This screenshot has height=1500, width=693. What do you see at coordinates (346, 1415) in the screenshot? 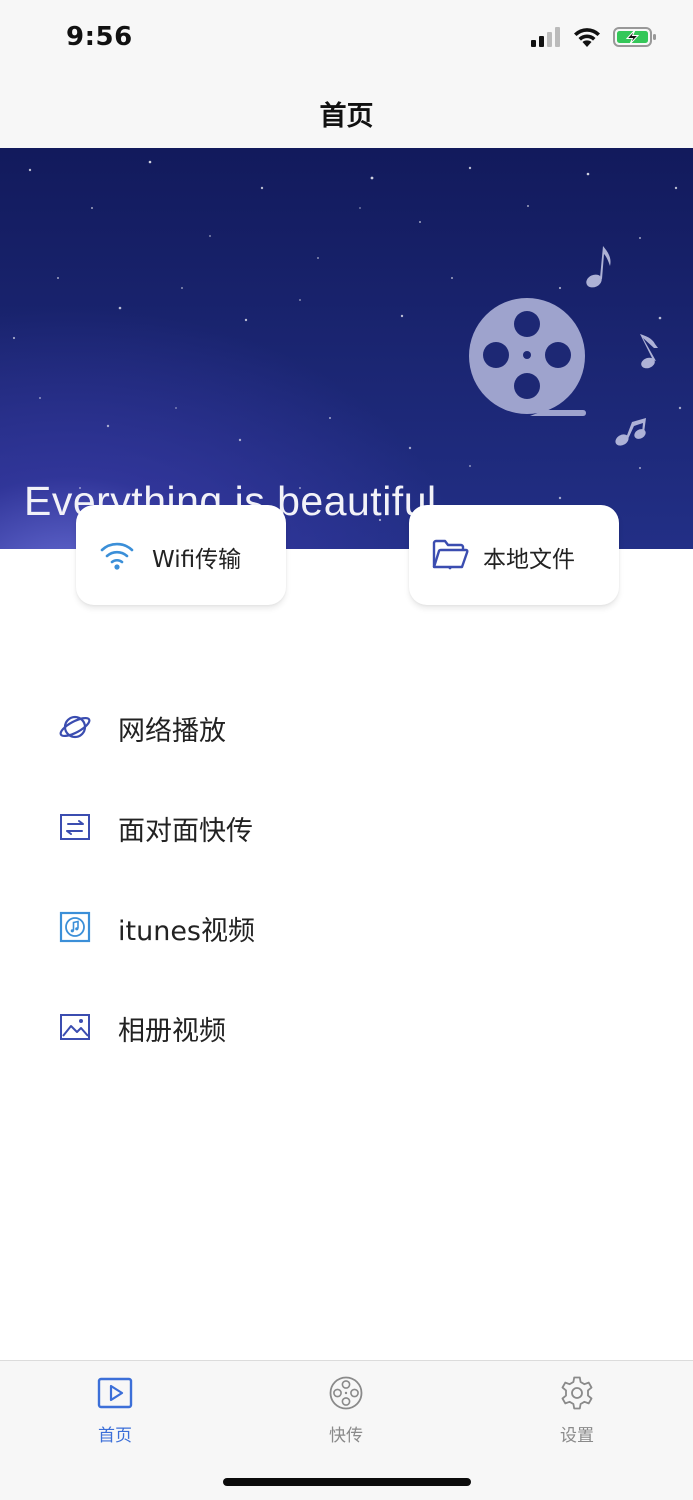
I see `tab-transfer: 快传` at bounding box center [346, 1415].